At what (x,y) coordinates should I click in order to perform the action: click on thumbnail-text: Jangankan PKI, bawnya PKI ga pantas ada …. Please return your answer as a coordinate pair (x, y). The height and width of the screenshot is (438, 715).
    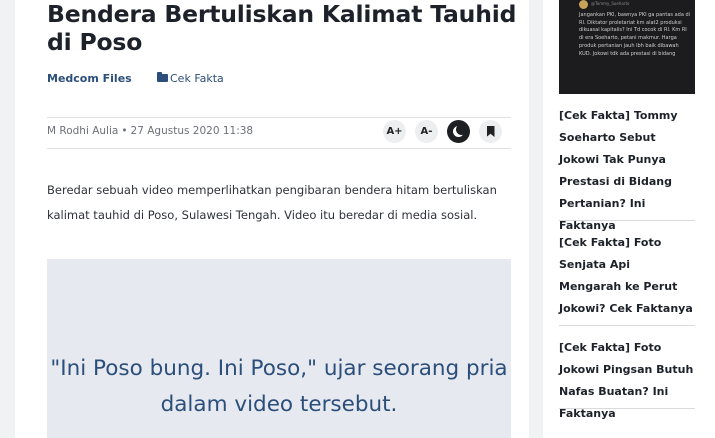
    Looking at the image, I should click on (635, 34).